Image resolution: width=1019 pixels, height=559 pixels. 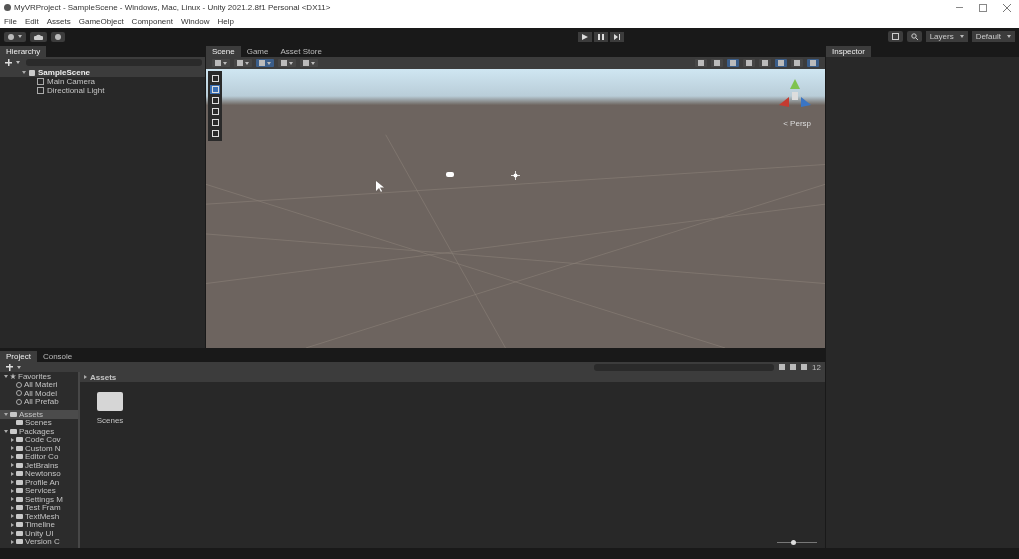 I want to click on fx-button, so click(x=765, y=63).